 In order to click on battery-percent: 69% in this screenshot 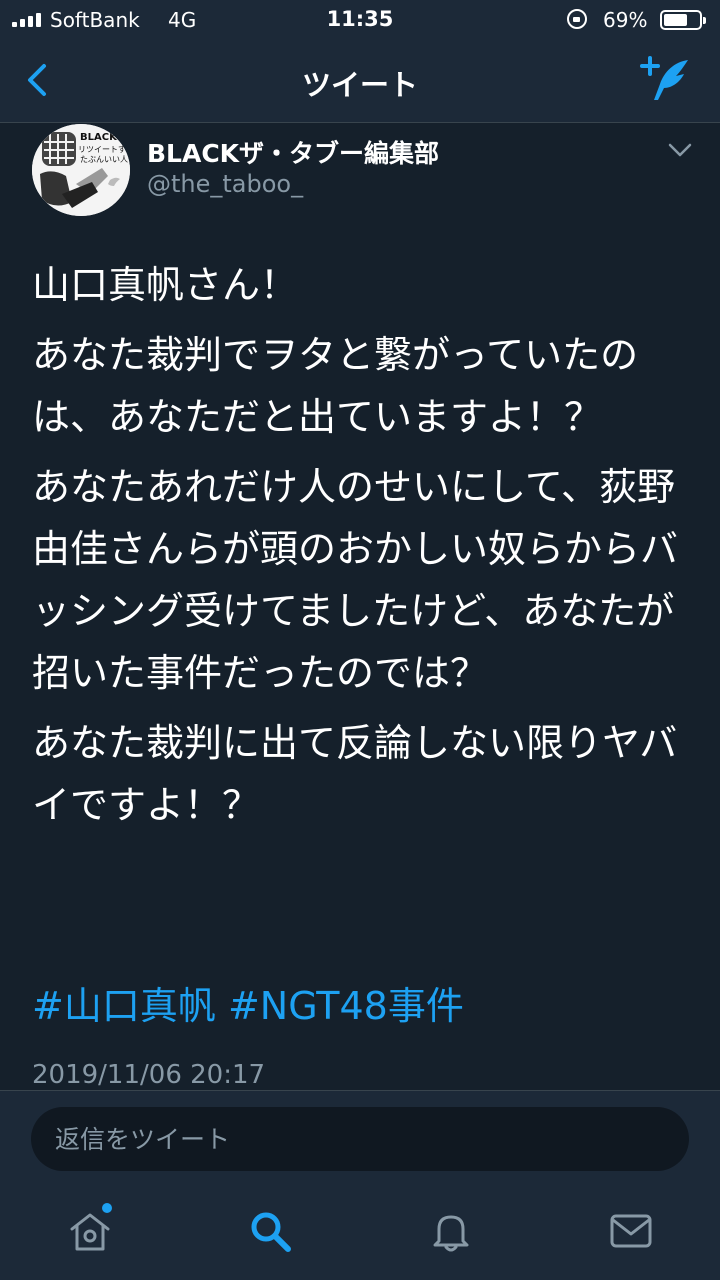, I will do `click(625, 20)`.